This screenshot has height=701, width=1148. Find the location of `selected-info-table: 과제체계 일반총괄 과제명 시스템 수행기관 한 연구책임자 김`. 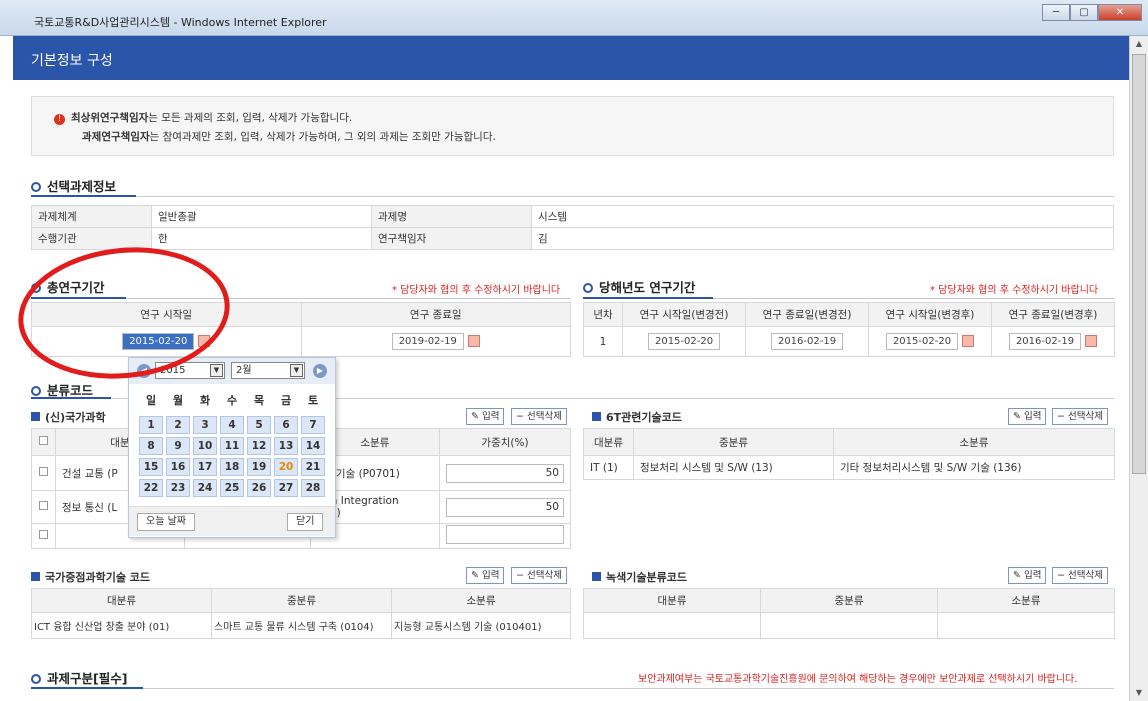

selected-info-table: 과제체계 일반총괄 과제명 시스템 수행기관 한 연구책임자 김 is located at coordinates (572, 227).